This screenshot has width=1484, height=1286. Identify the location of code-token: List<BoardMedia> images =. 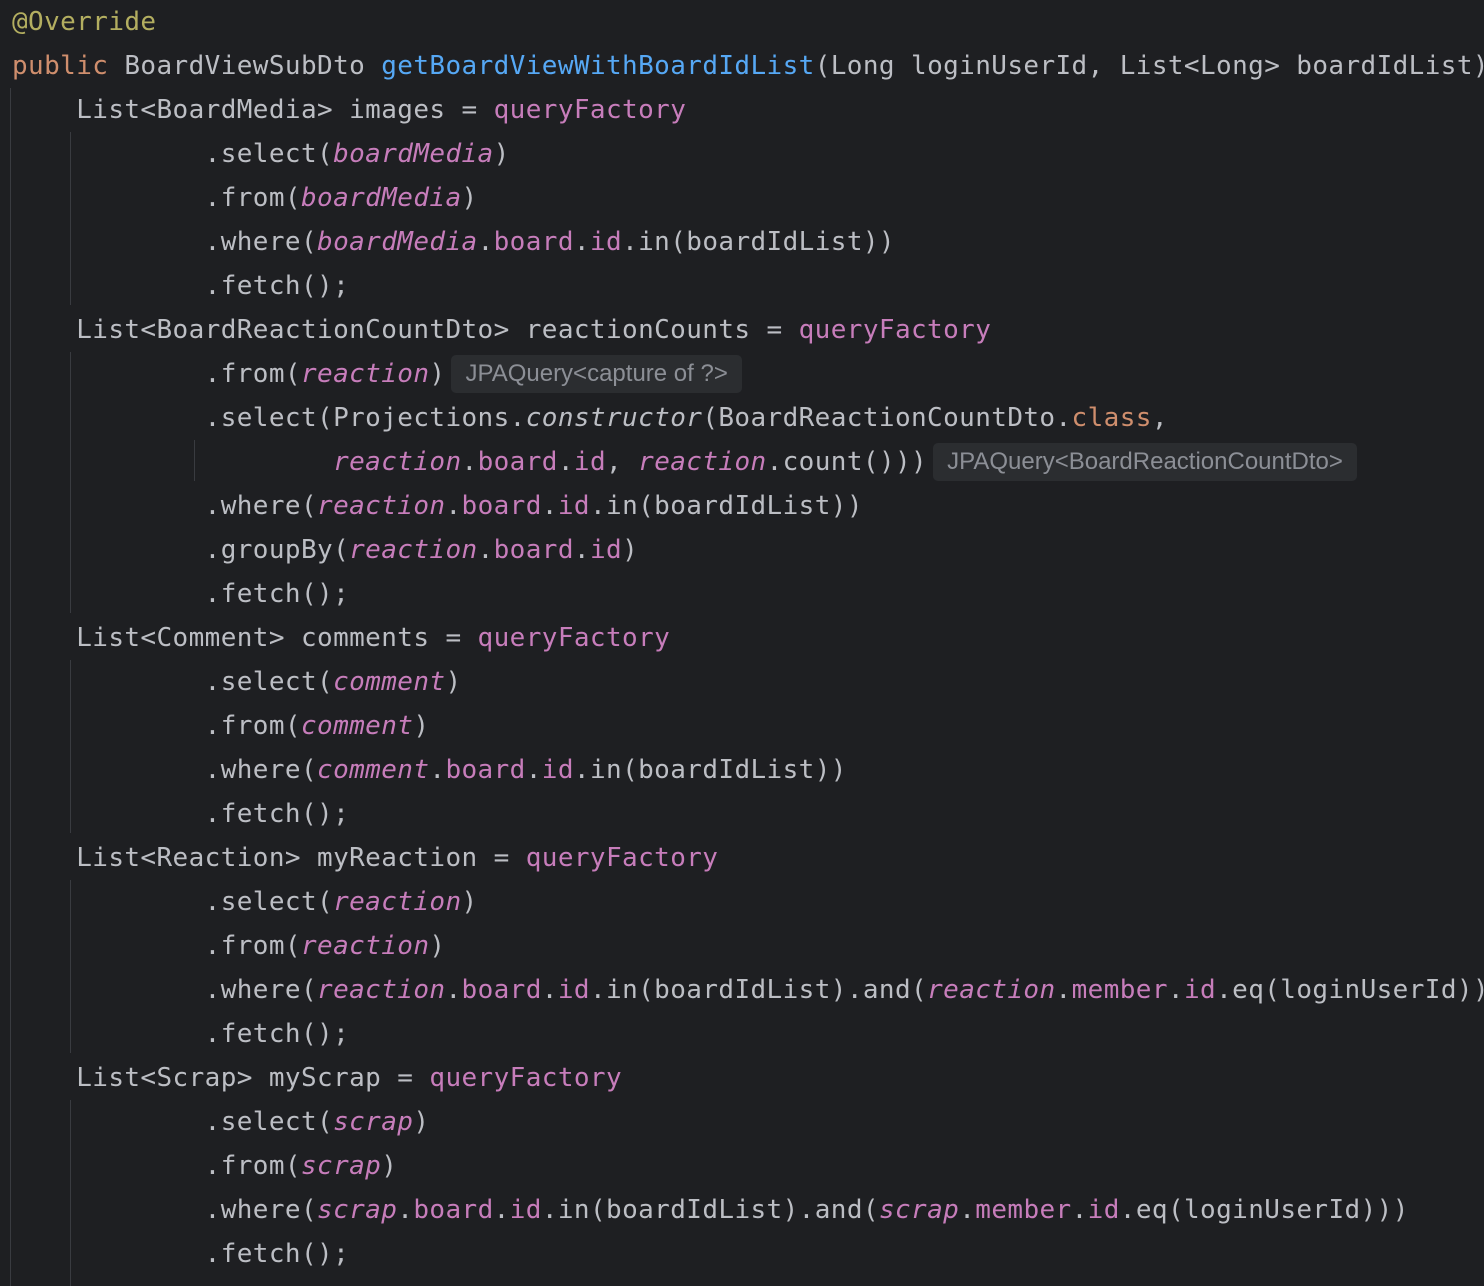
(253, 110).